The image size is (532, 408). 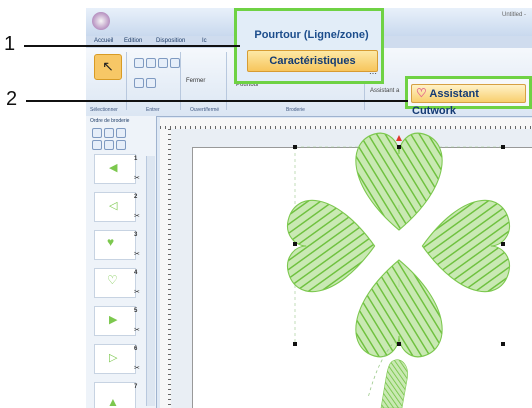 I want to click on callout-1-number: 1, so click(x=10, y=44).